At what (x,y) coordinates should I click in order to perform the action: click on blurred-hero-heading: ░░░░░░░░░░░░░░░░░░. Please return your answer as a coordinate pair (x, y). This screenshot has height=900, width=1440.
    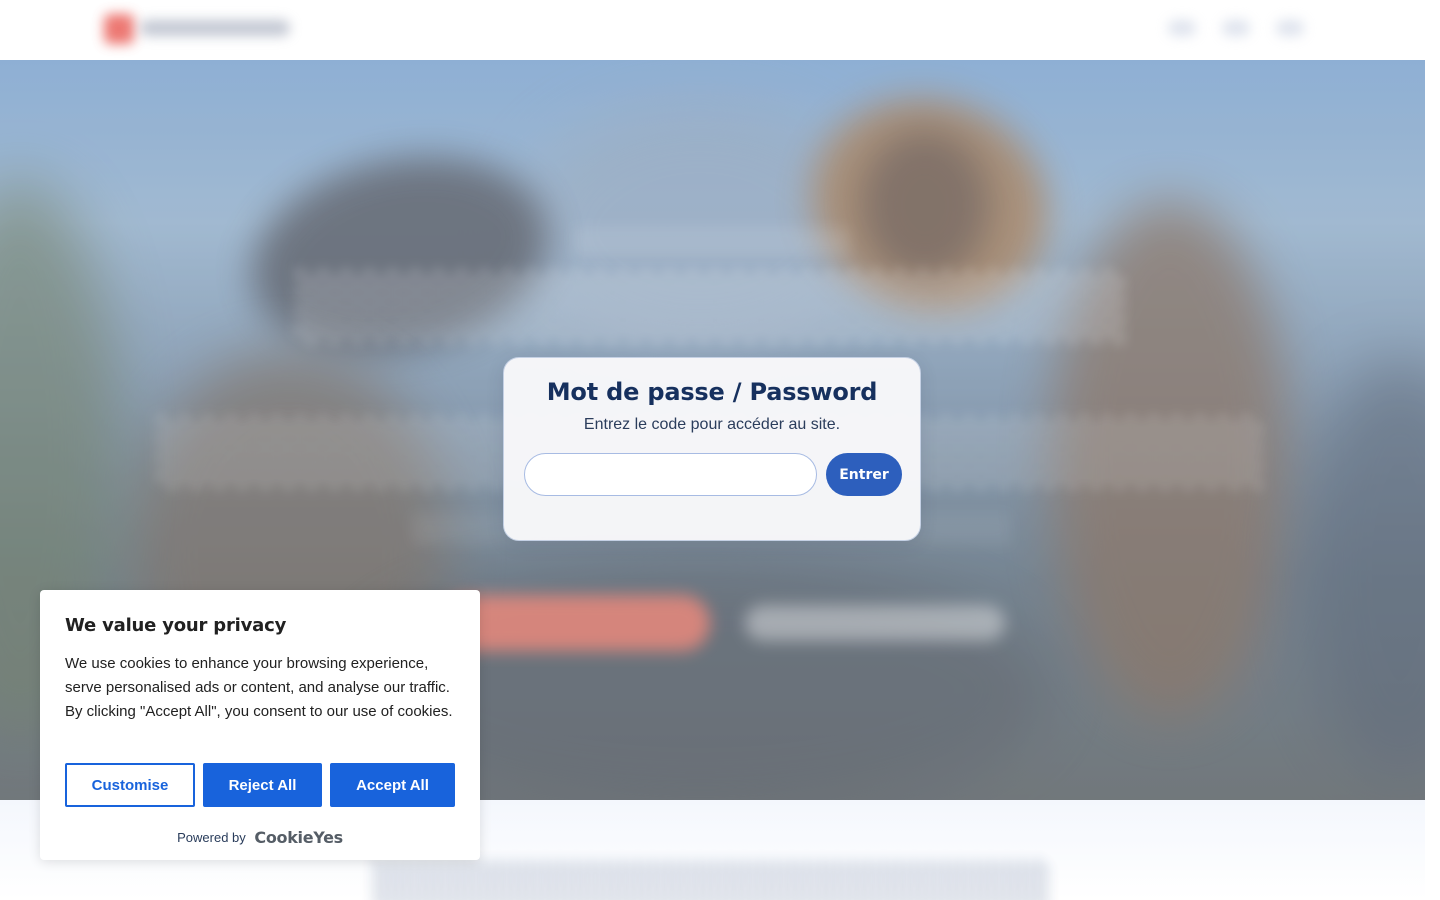
    Looking at the image, I should click on (712, 307).